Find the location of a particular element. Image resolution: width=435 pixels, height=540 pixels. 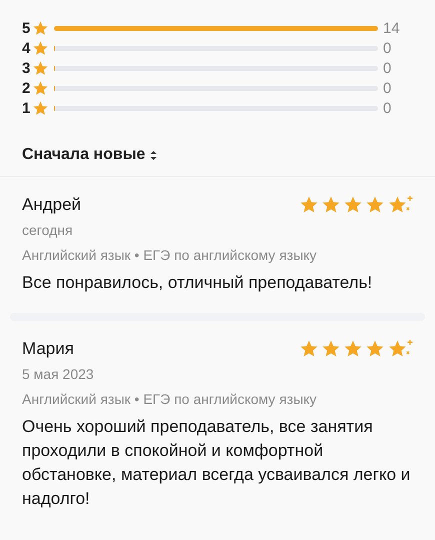

sort-button: Сначала новые is located at coordinates (90, 155).